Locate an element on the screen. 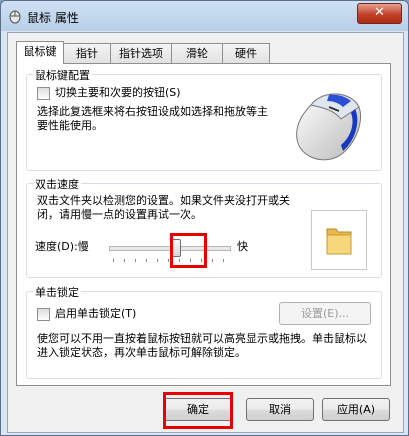 The width and height of the screenshot is (409, 436). tab-buttons: 鼠标键 is located at coordinates (40, 52).